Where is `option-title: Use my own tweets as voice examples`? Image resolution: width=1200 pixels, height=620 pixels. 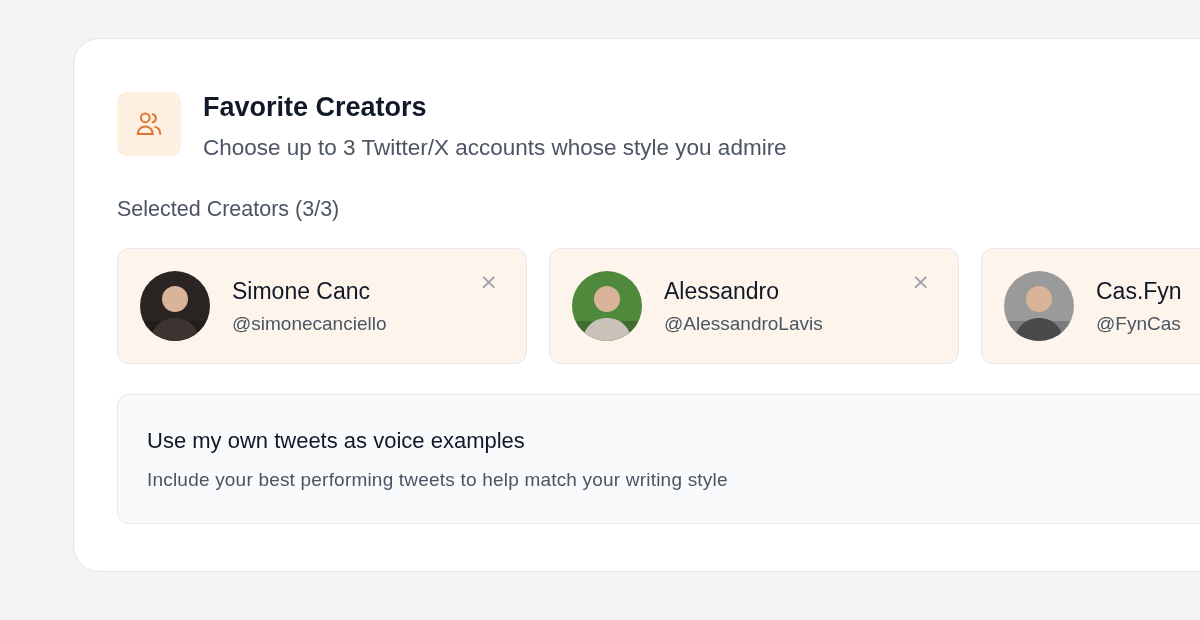 option-title: Use my own tweets as voice examples is located at coordinates (336, 441).